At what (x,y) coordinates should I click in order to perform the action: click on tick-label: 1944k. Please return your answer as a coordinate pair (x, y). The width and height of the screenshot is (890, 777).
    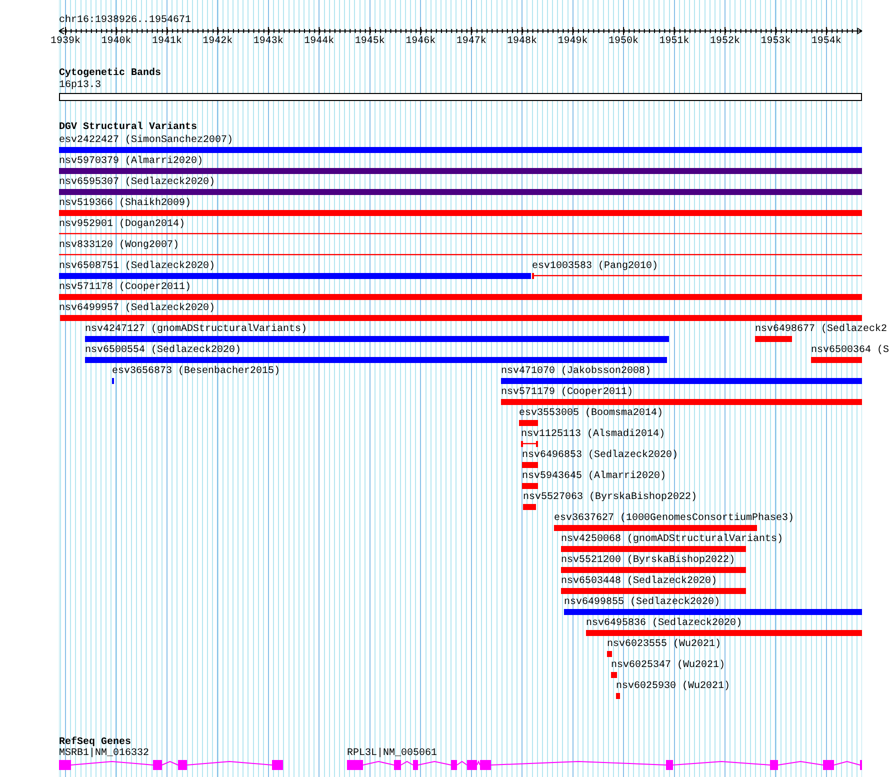
    Looking at the image, I should click on (319, 41).